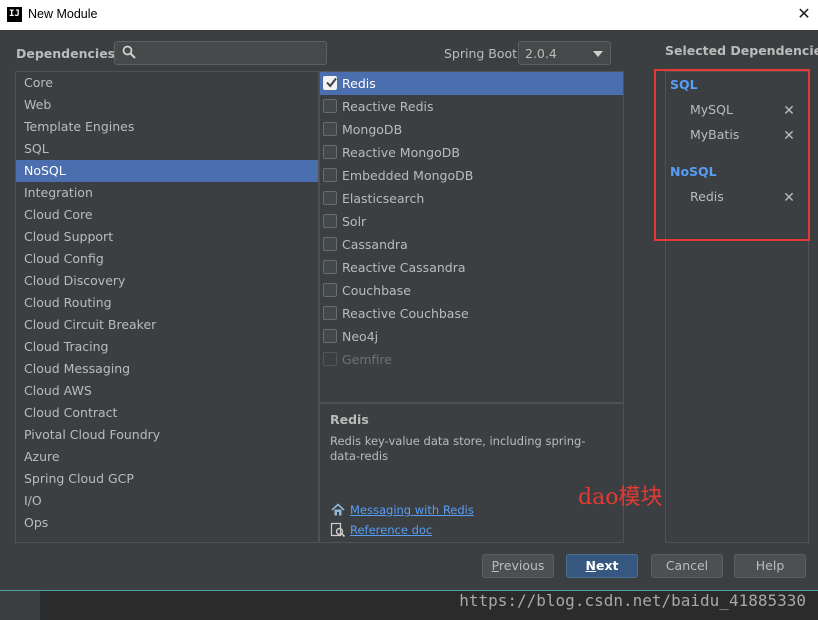 The width and height of the screenshot is (818, 620). Describe the element at coordinates (391, 530) in the screenshot. I see `reference-doc-link: Reference doc` at that location.